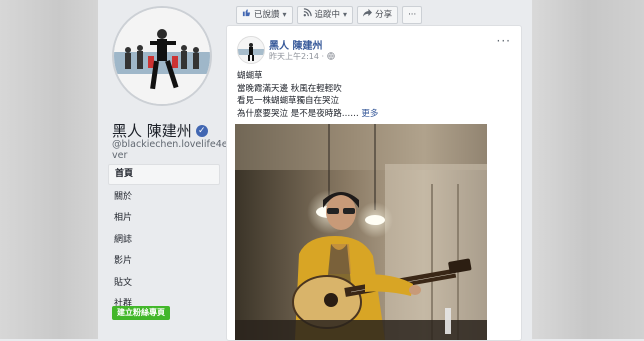  I want to click on share-button: 分享, so click(378, 15).